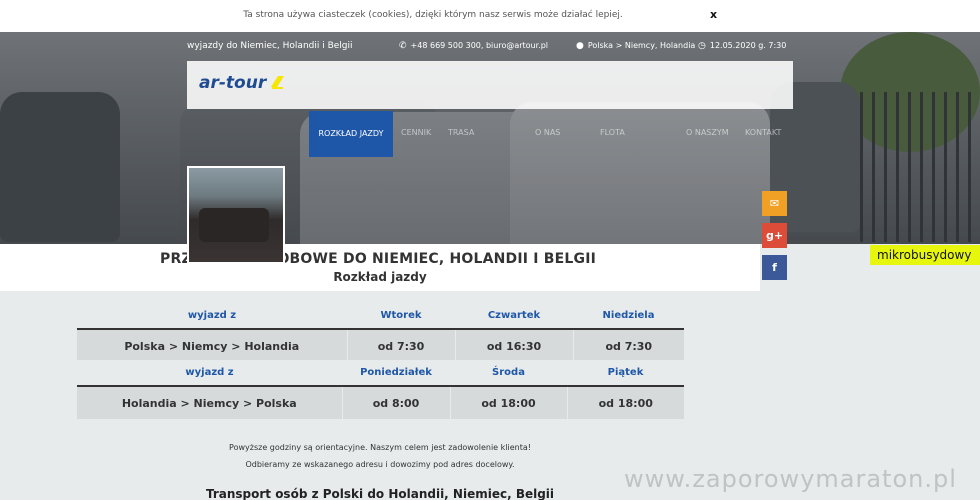 The width and height of the screenshot is (980, 500). What do you see at coordinates (628, 316) in the screenshot?
I see `schedule-header: Niedziela` at bounding box center [628, 316].